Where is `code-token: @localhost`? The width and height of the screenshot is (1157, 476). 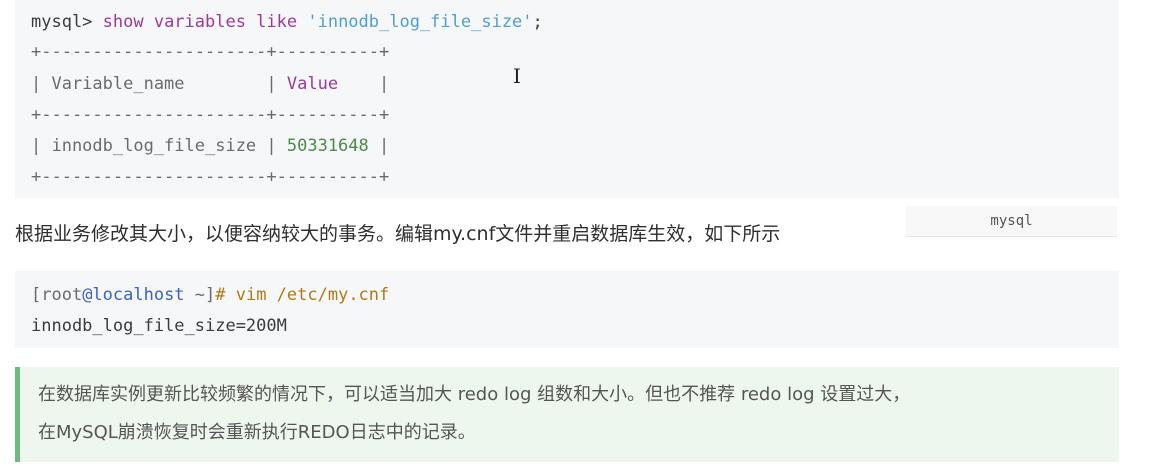
code-token: @localhost is located at coordinates (133, 295).